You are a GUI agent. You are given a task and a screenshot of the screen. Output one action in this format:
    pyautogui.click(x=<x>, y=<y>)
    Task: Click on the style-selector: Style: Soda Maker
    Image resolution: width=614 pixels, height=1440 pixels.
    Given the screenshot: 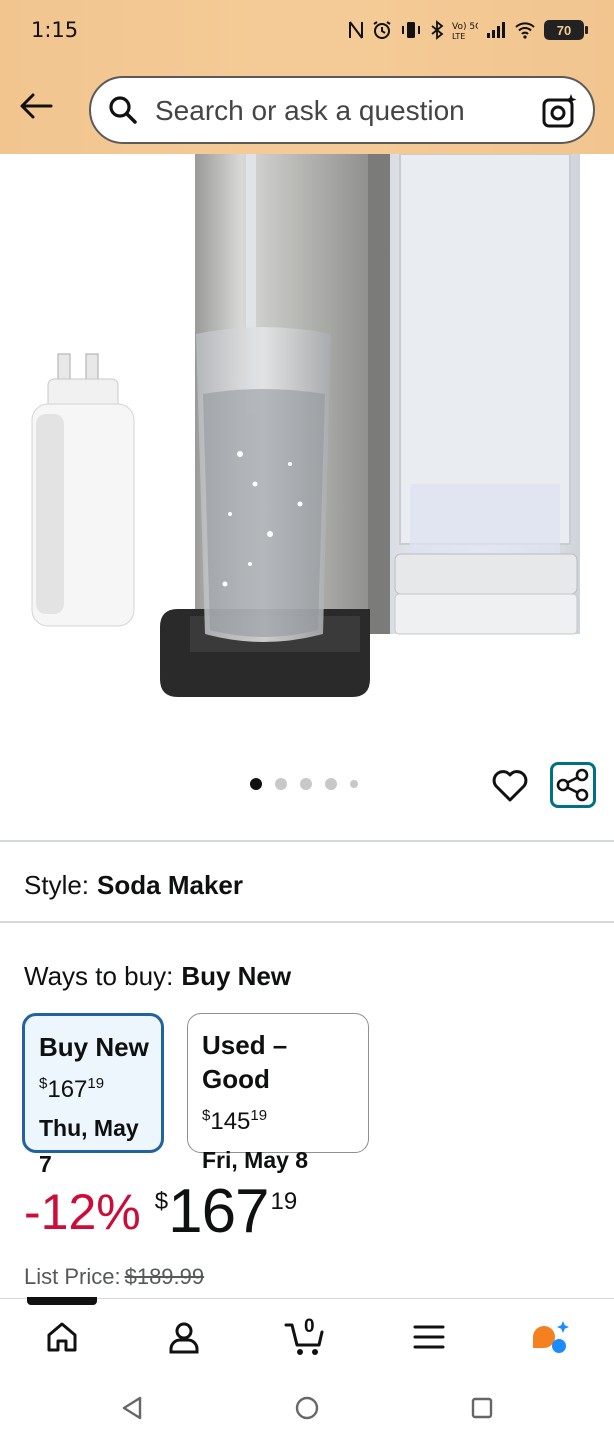 What is the action you would take?
    pyautogui.click(x=133, y=885)
    